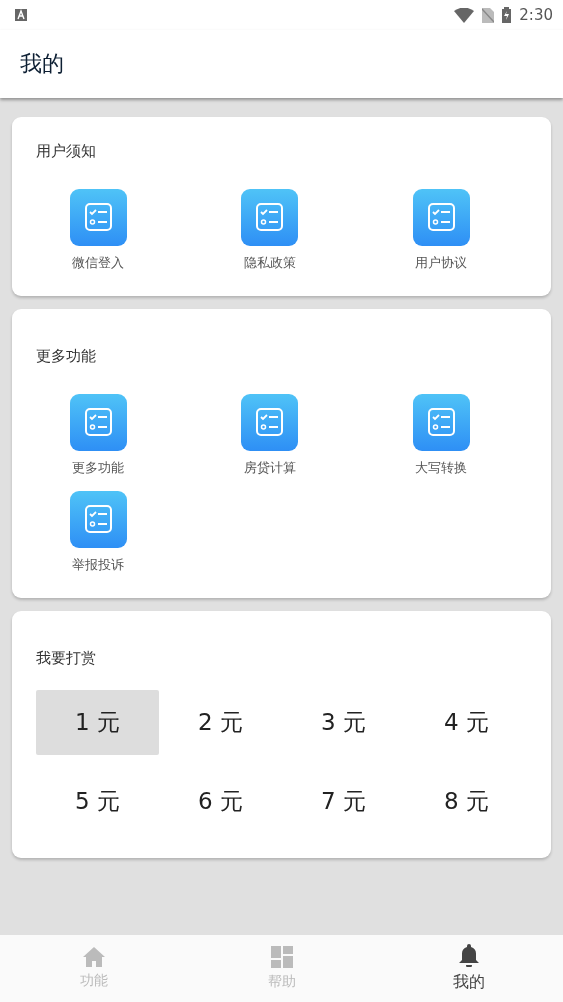 The height and width of the screenshot is (1002, 563). I want to click on feature-tile: 房贷计算, so click(269, 435).